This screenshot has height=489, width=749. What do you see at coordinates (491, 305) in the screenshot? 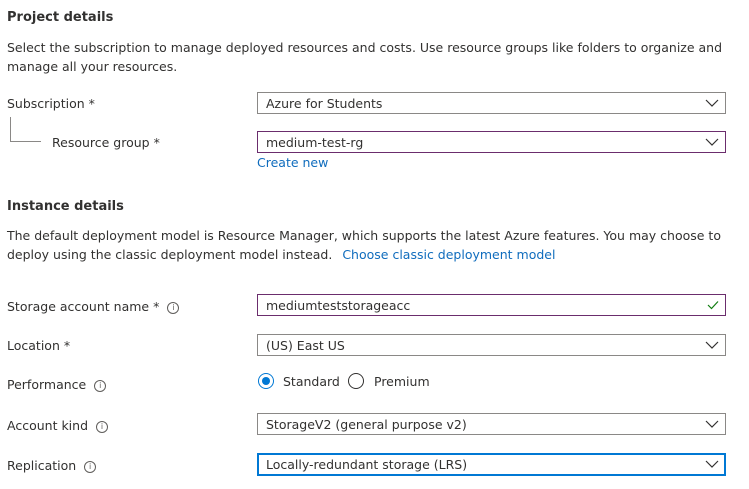
I see `storage-account-name-input: mediumteststorageacc` at bounding box center [491, 305].